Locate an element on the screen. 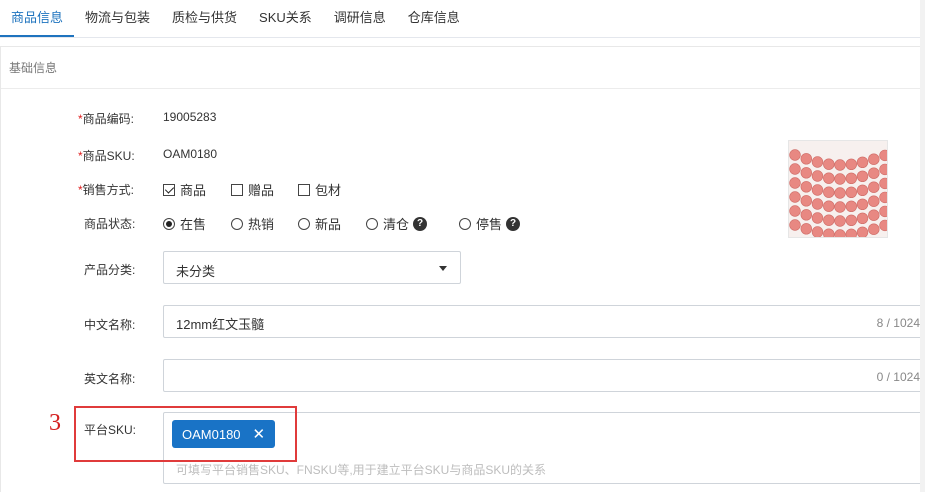 Image resolution: width=925 pixels, height=492 pixels. sale-method-gift-checkbox: 赠品 is located at coordinates (252, 189).